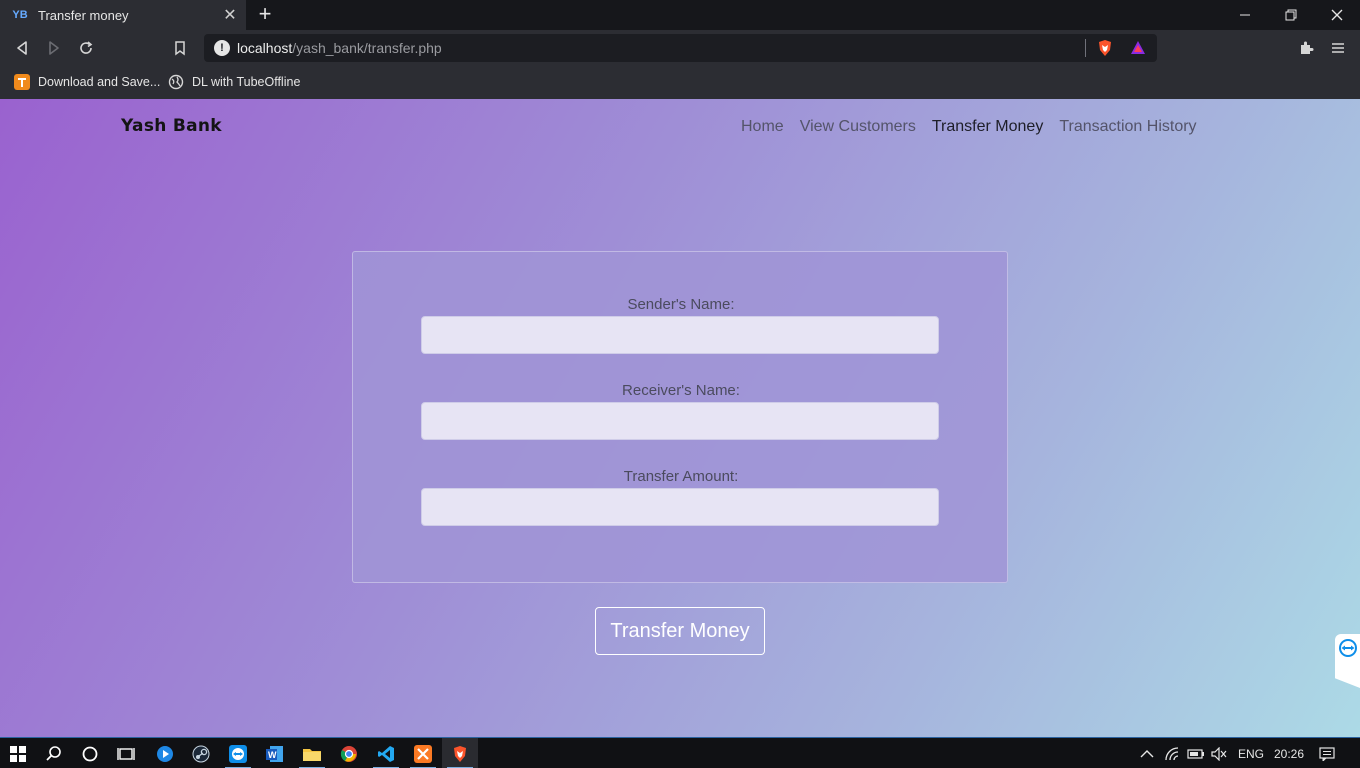 The image size is (1360, 768). What do you see at coordinates (1327, 753) in the screenshot?
I see `notifications-icon` at bounding box center [1327, 753].